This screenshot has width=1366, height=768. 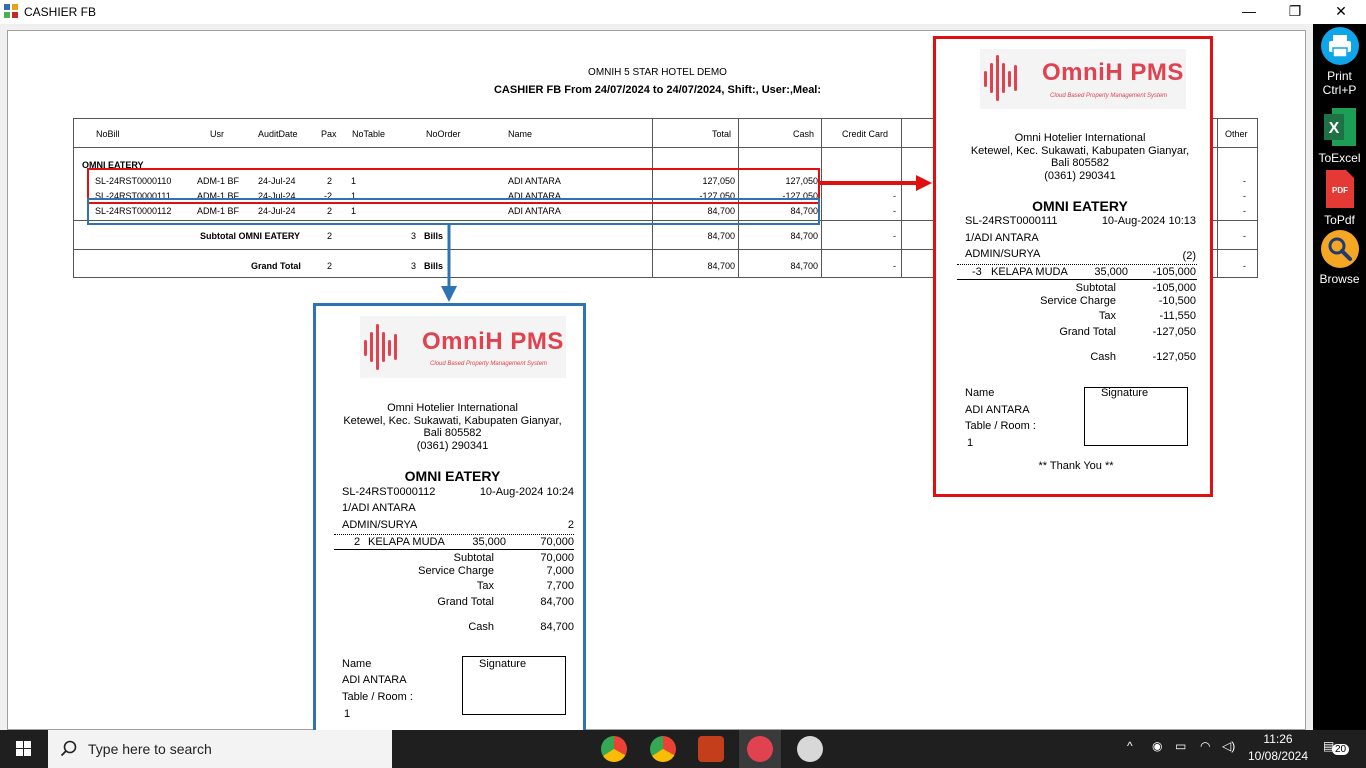 I want to click on receipt-subtotal: 70,000, so click(x=557, y=558).